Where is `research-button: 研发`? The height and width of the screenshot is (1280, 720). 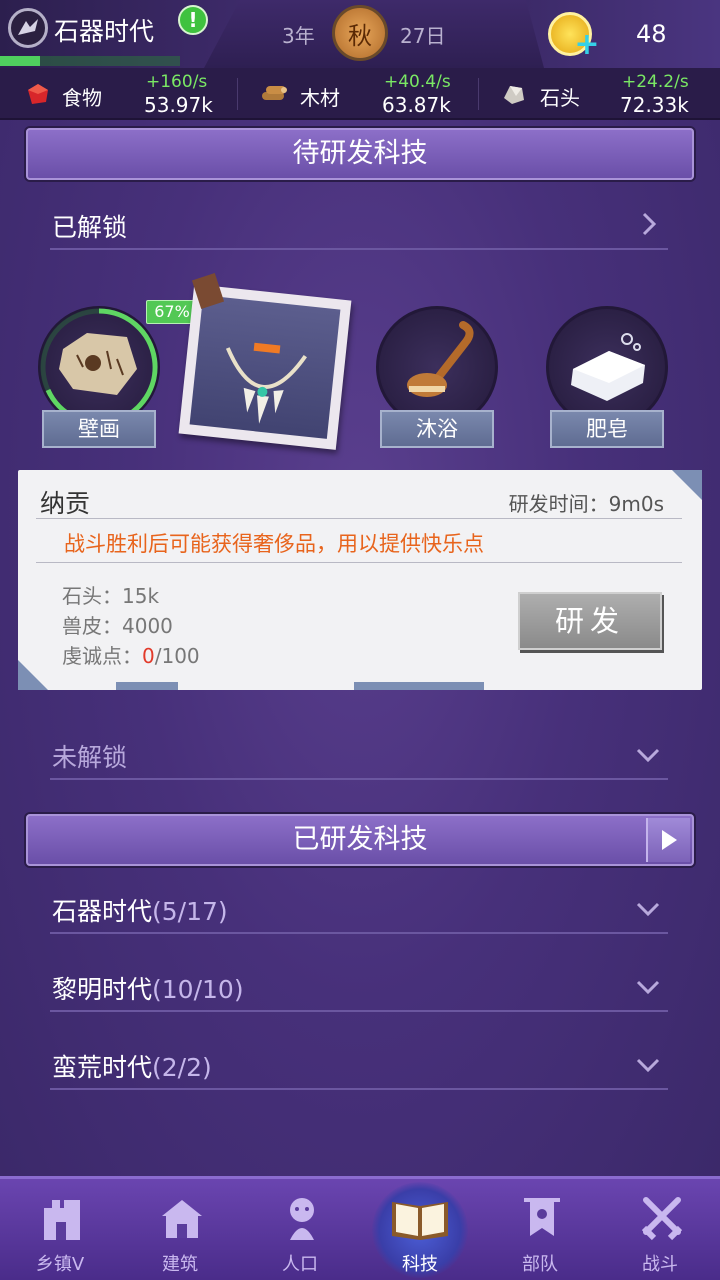 research-button: 研发 is located at coordinates (590, 621).